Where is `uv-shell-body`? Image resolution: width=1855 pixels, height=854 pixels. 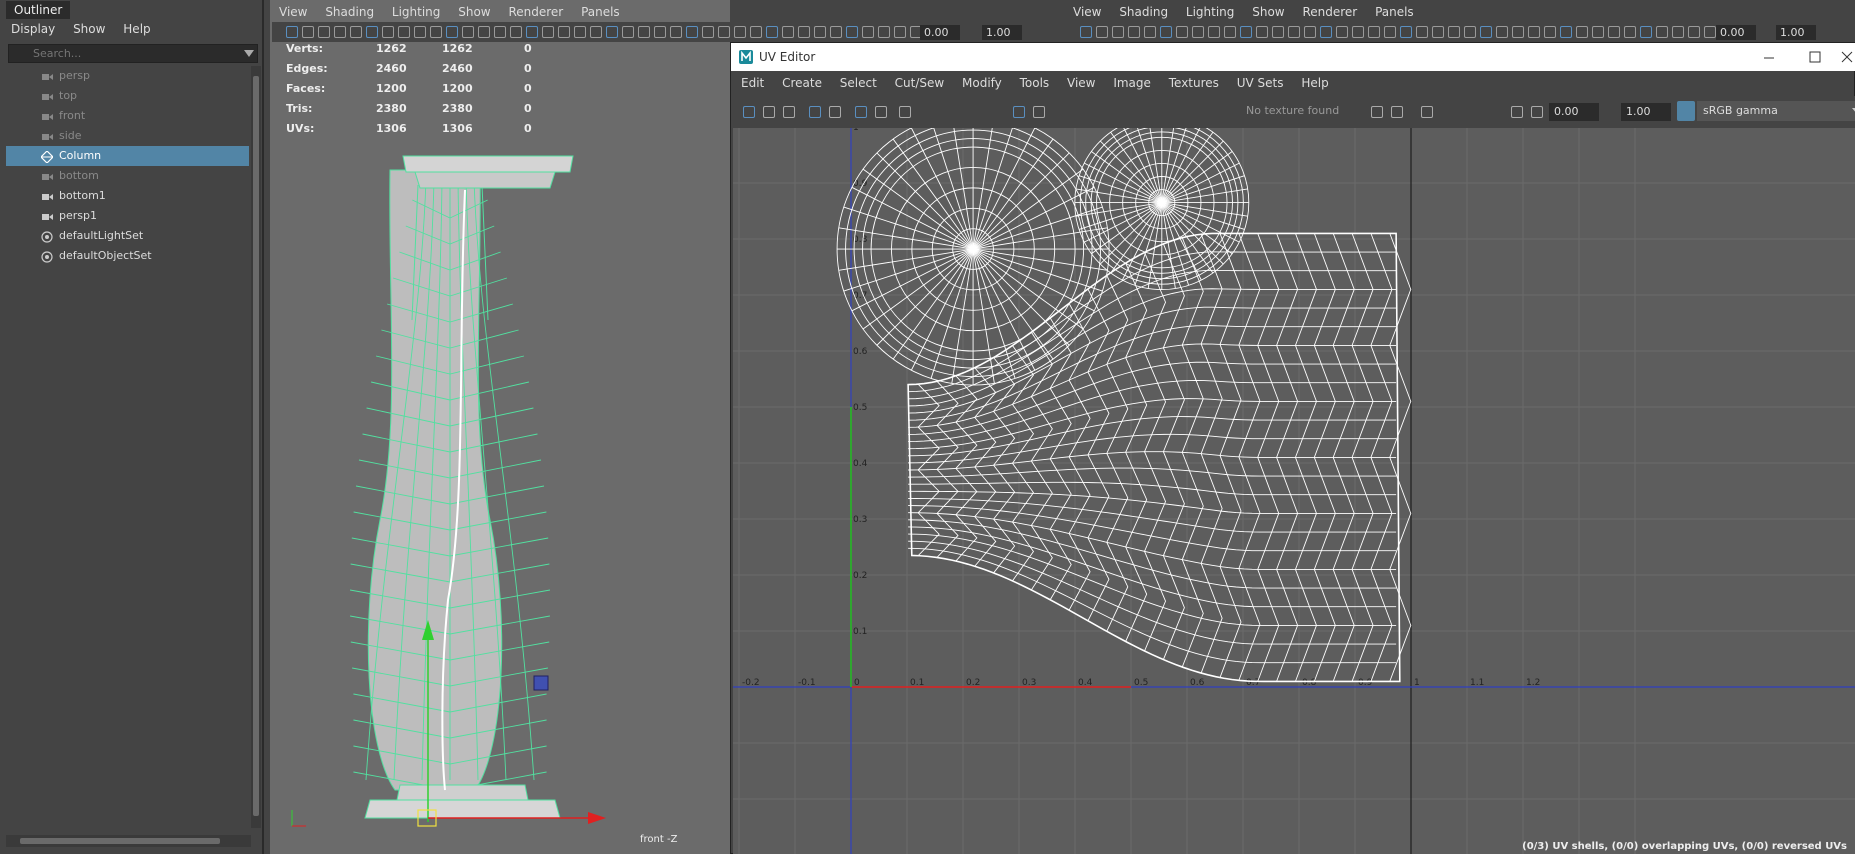
uv-shell-body is located at coordinates (1159, 457).